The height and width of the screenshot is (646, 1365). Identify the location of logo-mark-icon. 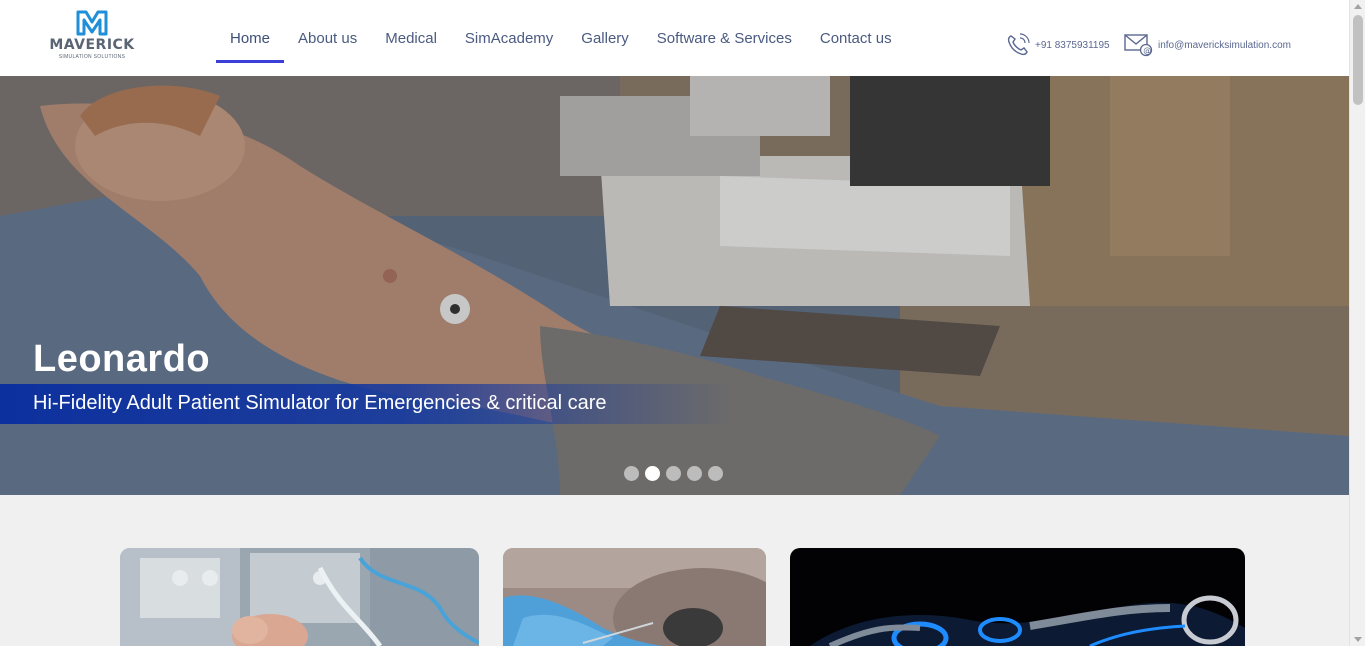
(92, 23).